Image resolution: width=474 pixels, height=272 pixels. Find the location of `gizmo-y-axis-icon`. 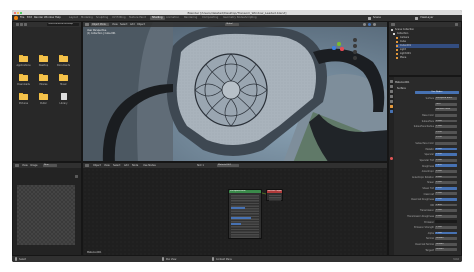

gizmo-y-axis-icon is located at coordinates (339, 44).